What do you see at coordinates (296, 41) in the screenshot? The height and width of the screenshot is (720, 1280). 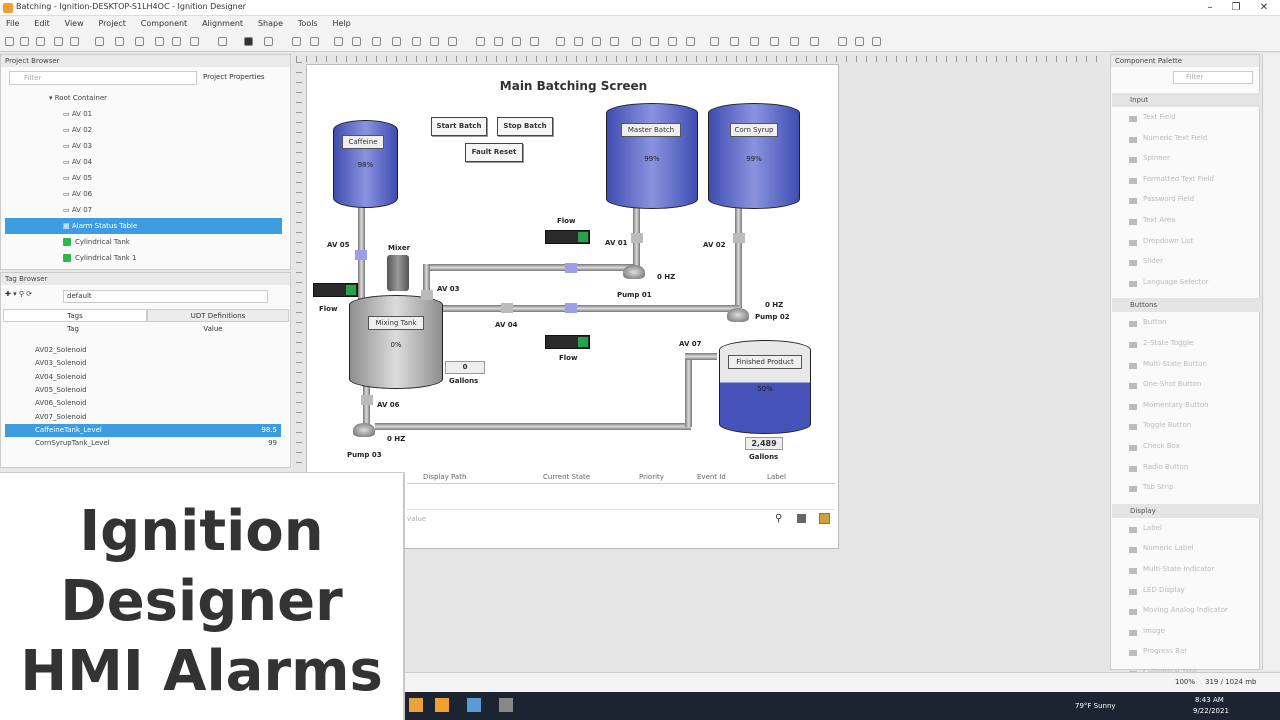 I see `copy-icon` at bounding box center [296, 41].